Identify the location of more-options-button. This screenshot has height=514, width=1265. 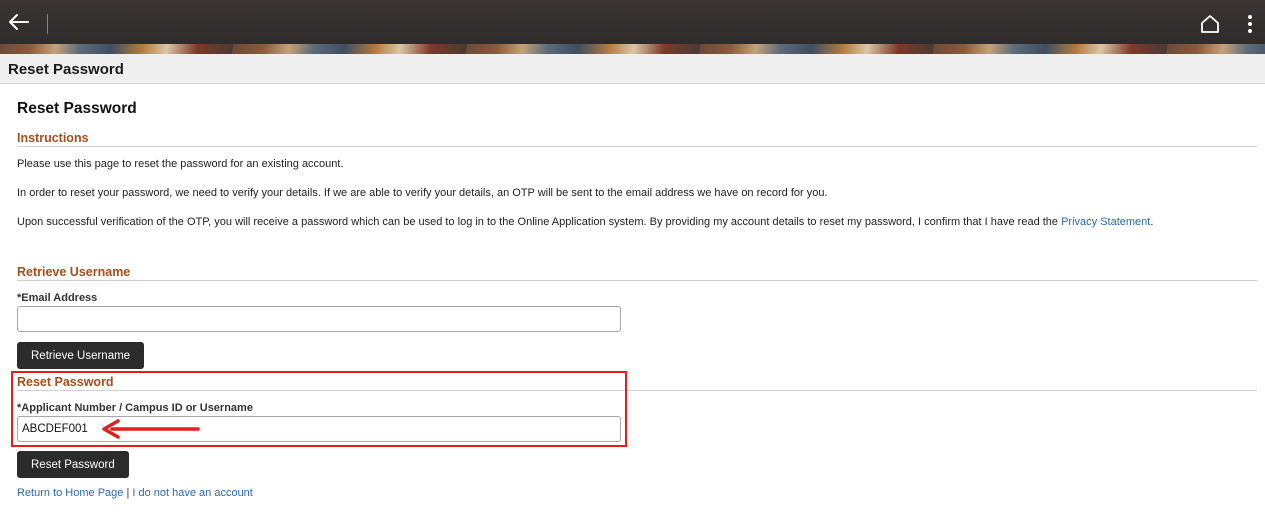
(1250, 24).